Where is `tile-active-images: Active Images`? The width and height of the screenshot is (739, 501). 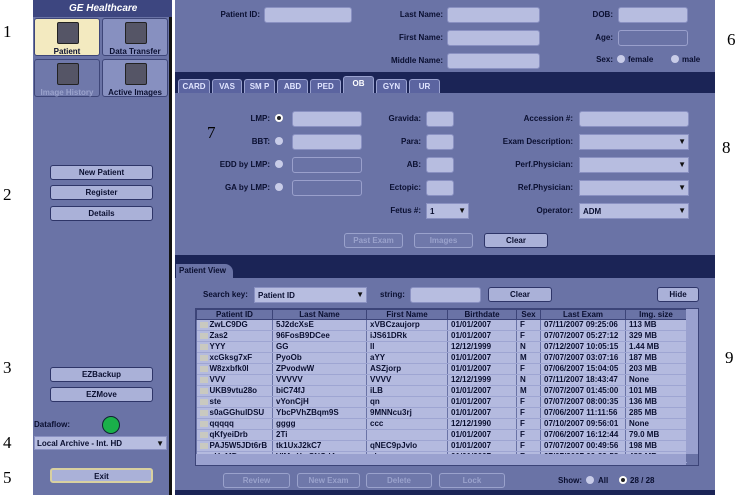 tile-active-images: Active Images is located at coordinates (135, 78).